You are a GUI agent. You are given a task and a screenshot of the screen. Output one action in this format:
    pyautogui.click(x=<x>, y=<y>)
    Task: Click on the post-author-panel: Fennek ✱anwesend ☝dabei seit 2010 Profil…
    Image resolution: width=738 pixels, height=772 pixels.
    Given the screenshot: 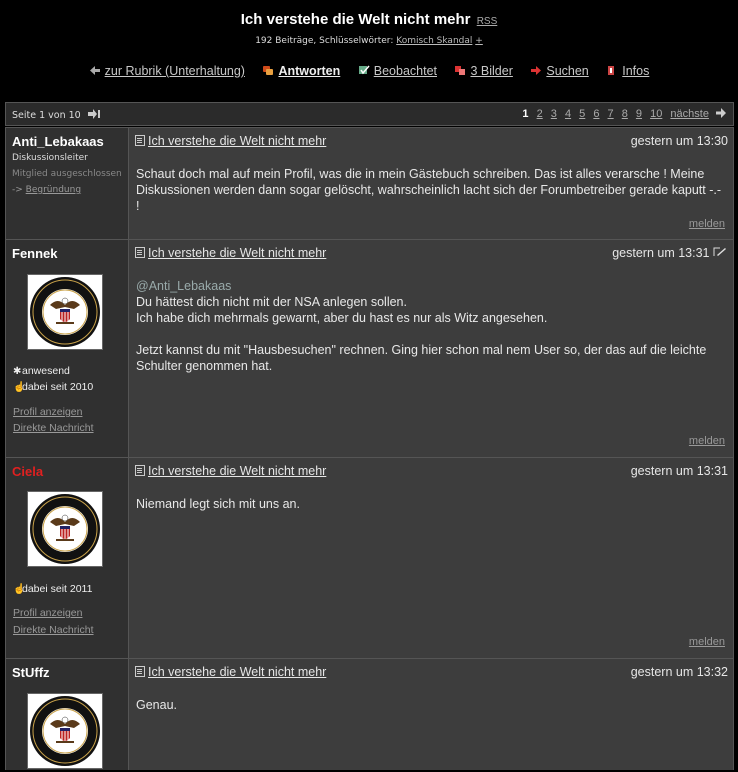 What is the action you would take?
    pyautogui.click(x=67, y=348)
    